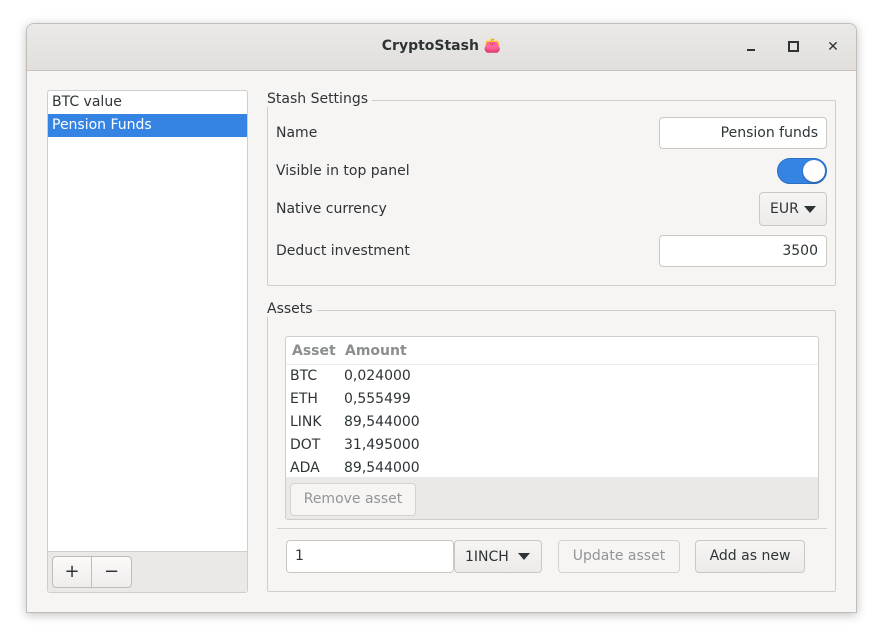 Image resolution: width=881 pixels, height=640 pixels. I want to click on title-bar: CryptoStash 👛 ✕, so click(441, 47).